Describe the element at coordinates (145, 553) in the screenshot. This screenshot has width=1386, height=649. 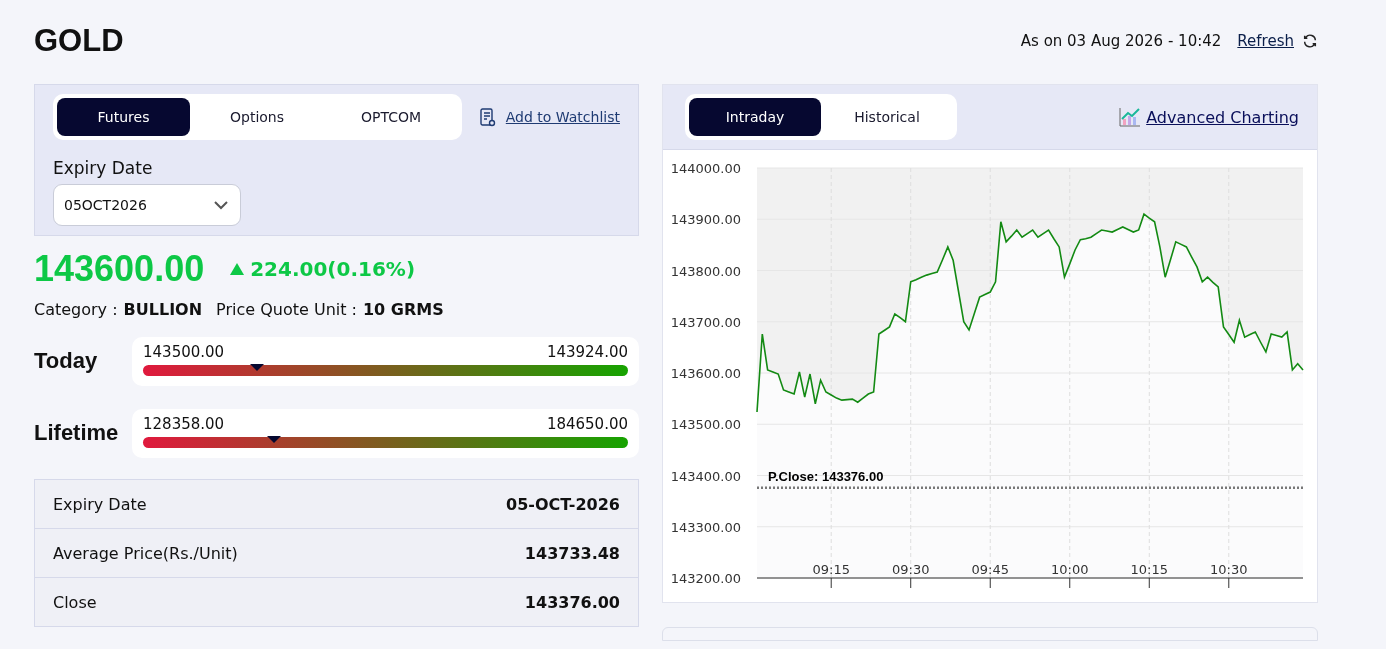
I see `stat-label: Average Price(Rs./Unit)` at that location.